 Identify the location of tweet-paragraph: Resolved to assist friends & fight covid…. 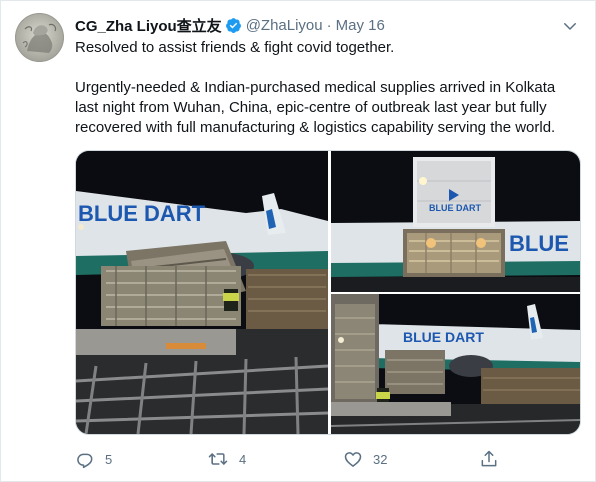
(235, 47).